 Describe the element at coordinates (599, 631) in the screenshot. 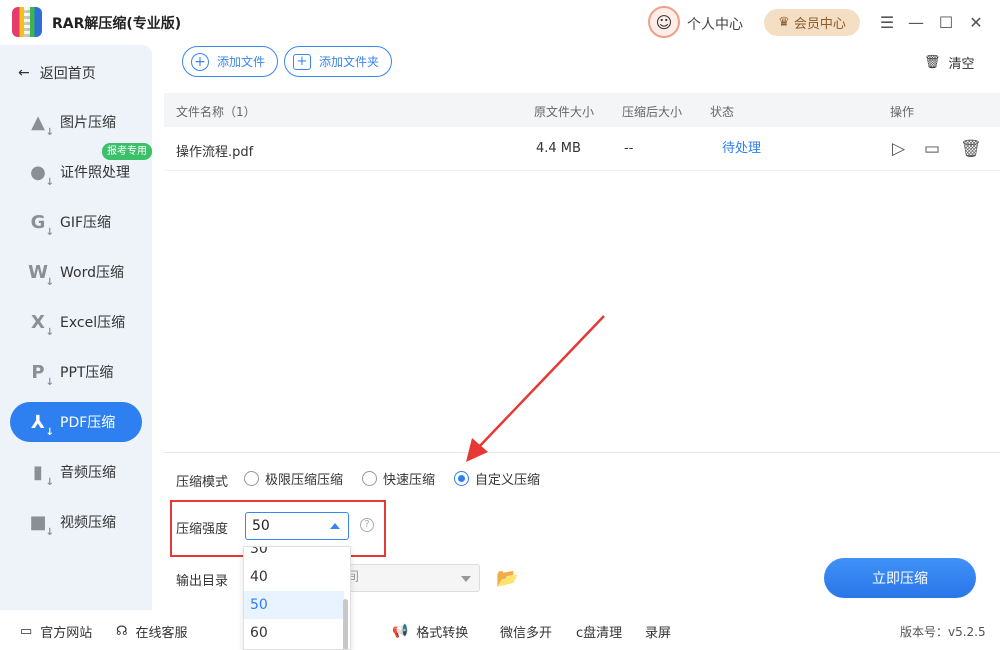

I see `c-drive-clean-link: c盘清理` at that location.